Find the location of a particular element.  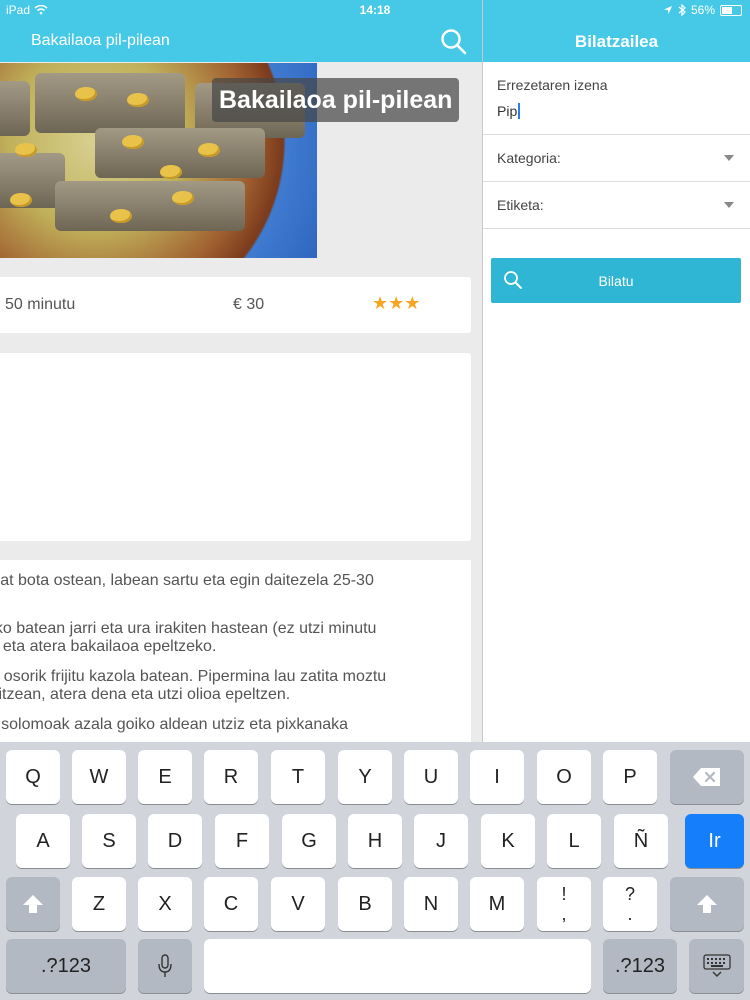

key-t: T is located at coordinates (298, 777).